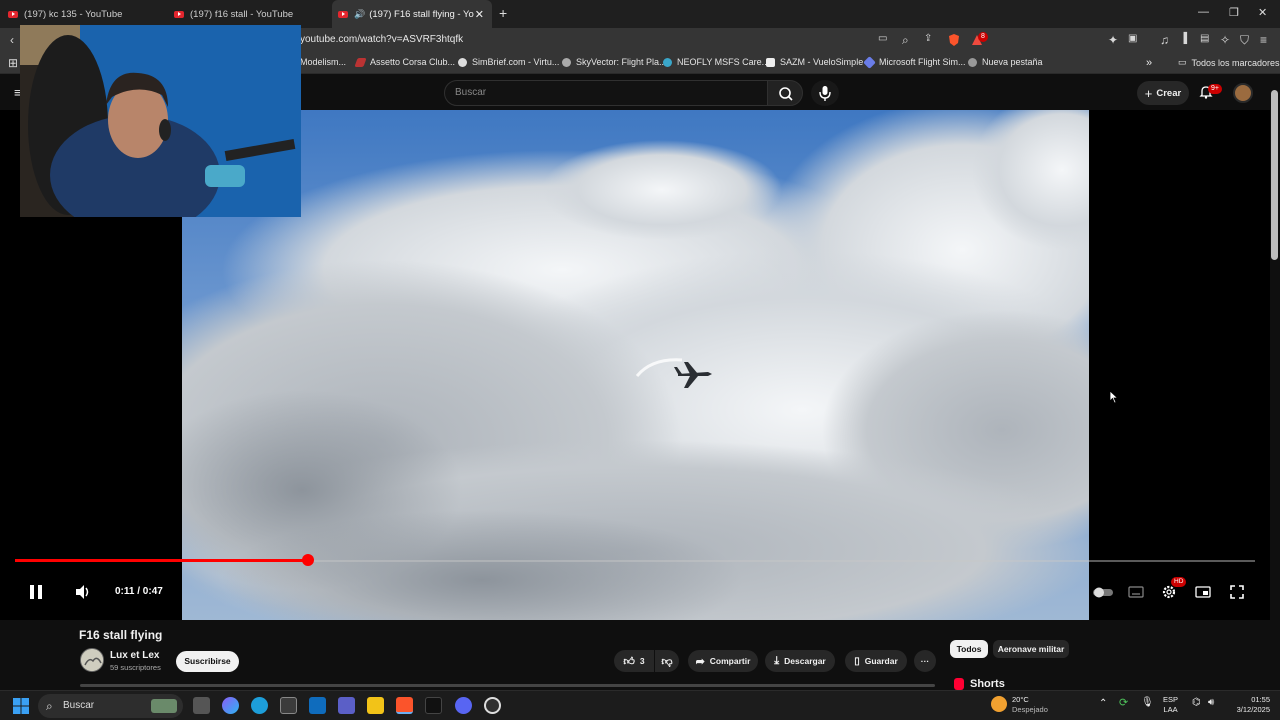 The width and height of the screenshot is (1280, 720). I want to click on download-label: Descargar, so click(805, 661).